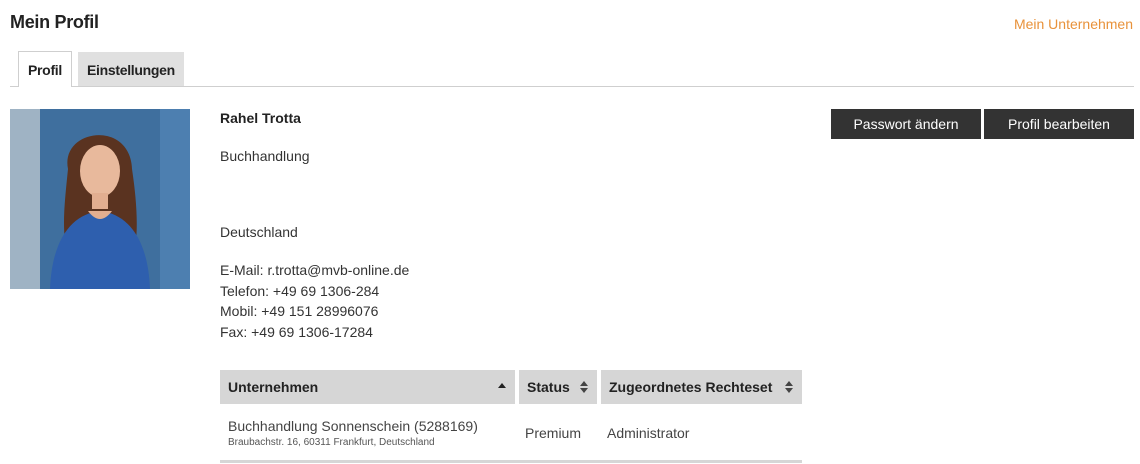 The image size is (1140, 464). I want to click on column-header-status: Status, so click(559, 387).